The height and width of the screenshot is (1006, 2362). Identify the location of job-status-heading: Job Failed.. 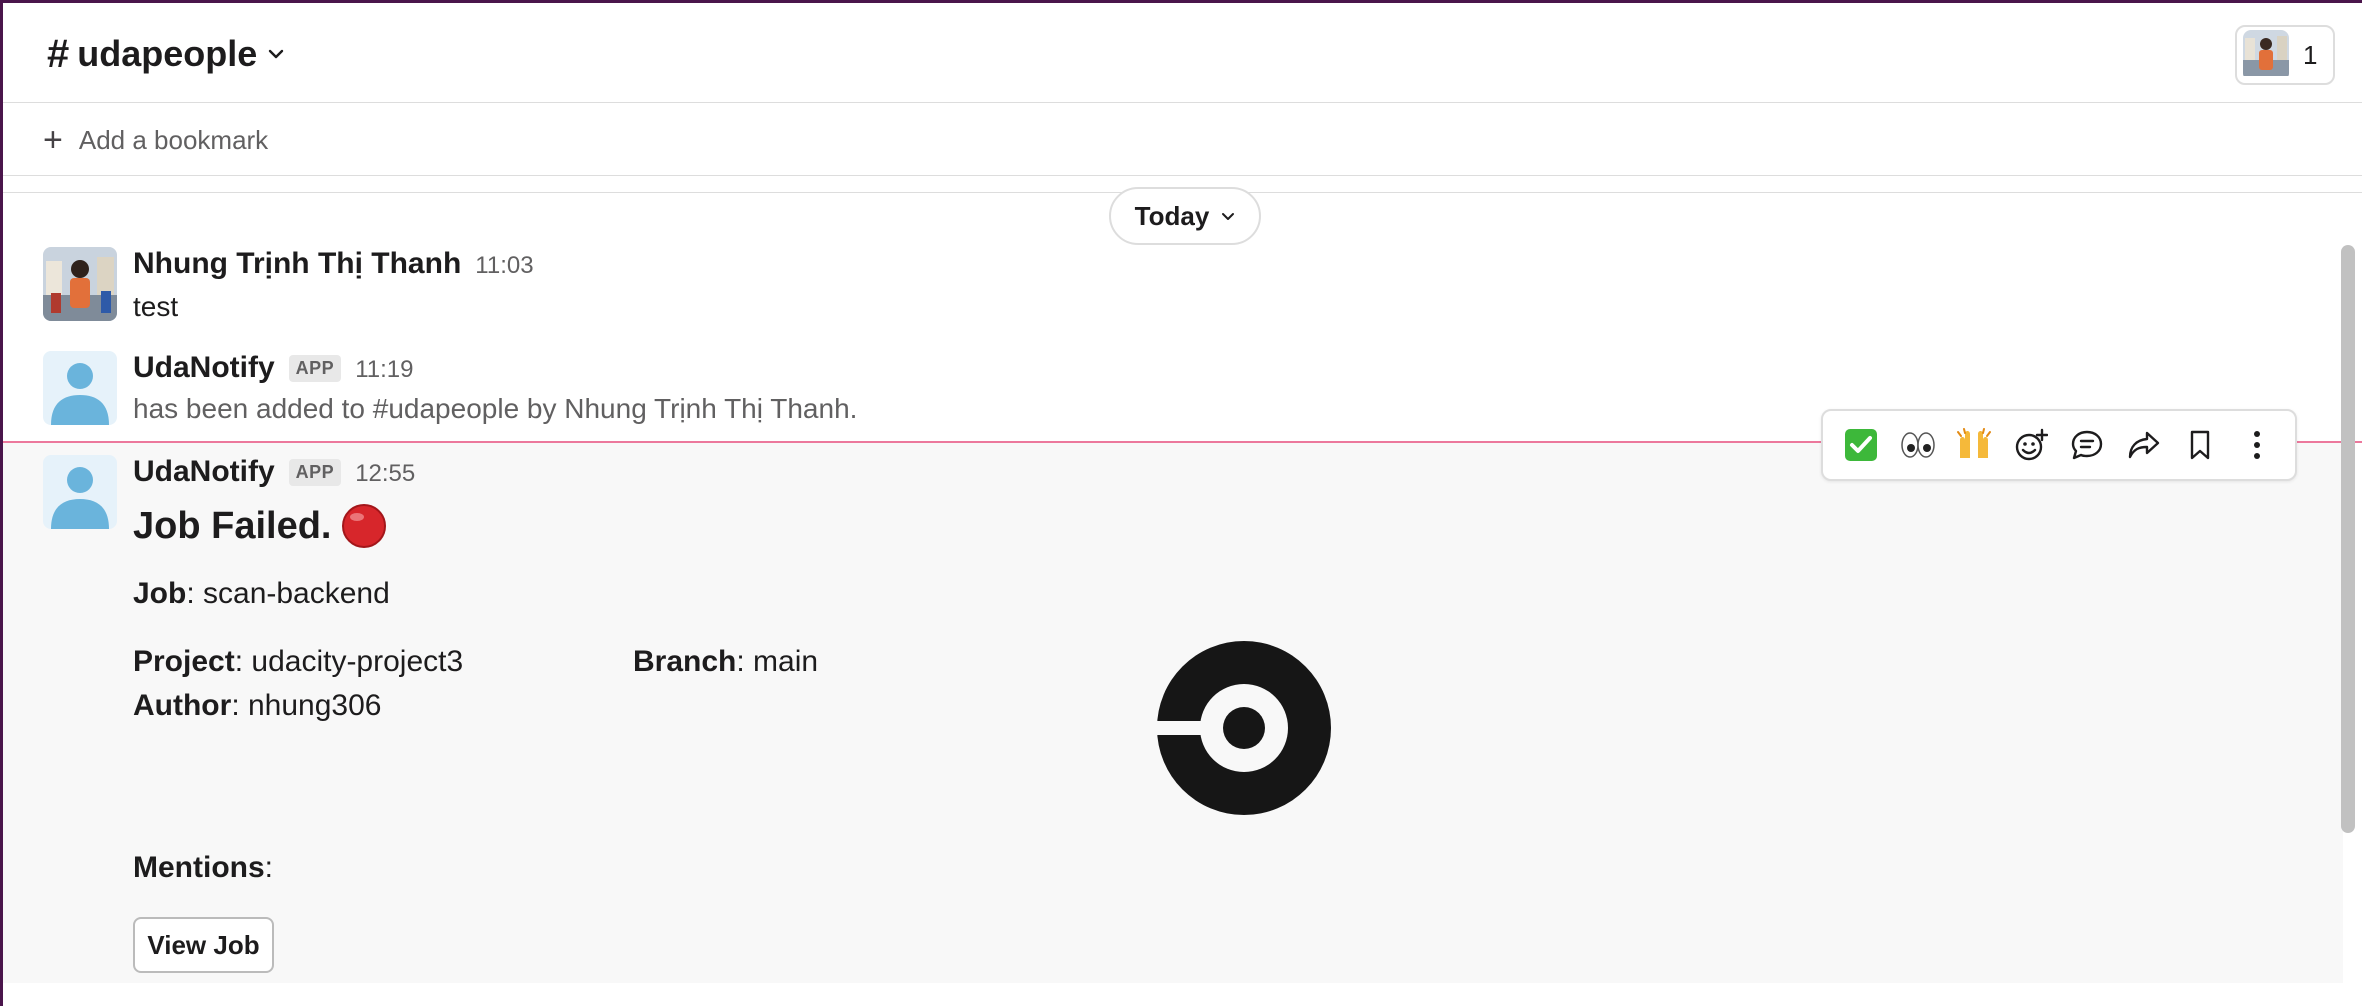
(260, 526).